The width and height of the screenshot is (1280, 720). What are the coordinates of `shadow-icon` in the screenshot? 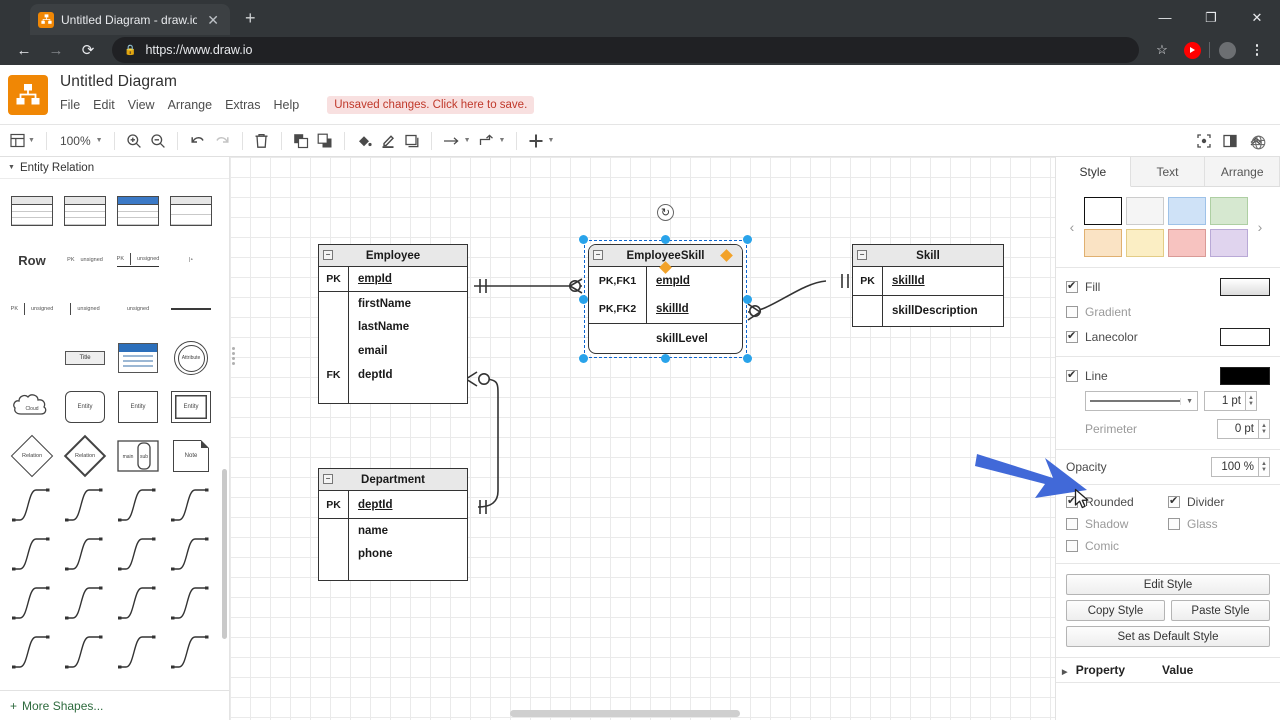 It's located at (412, 141).